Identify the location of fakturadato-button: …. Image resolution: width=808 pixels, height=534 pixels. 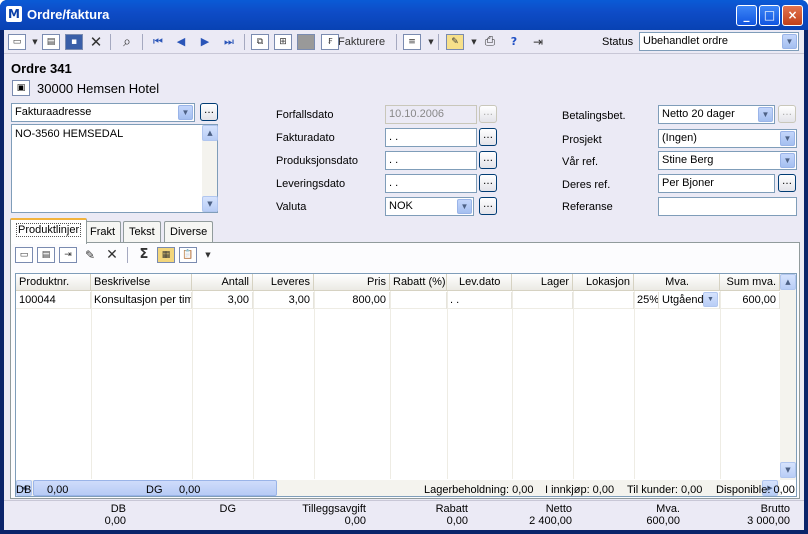
(488, 137).